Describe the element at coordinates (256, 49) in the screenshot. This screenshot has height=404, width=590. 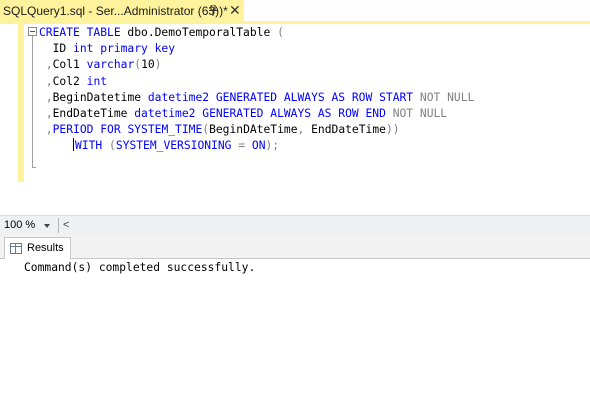
I see `code-line: ID int primary key` at that location.